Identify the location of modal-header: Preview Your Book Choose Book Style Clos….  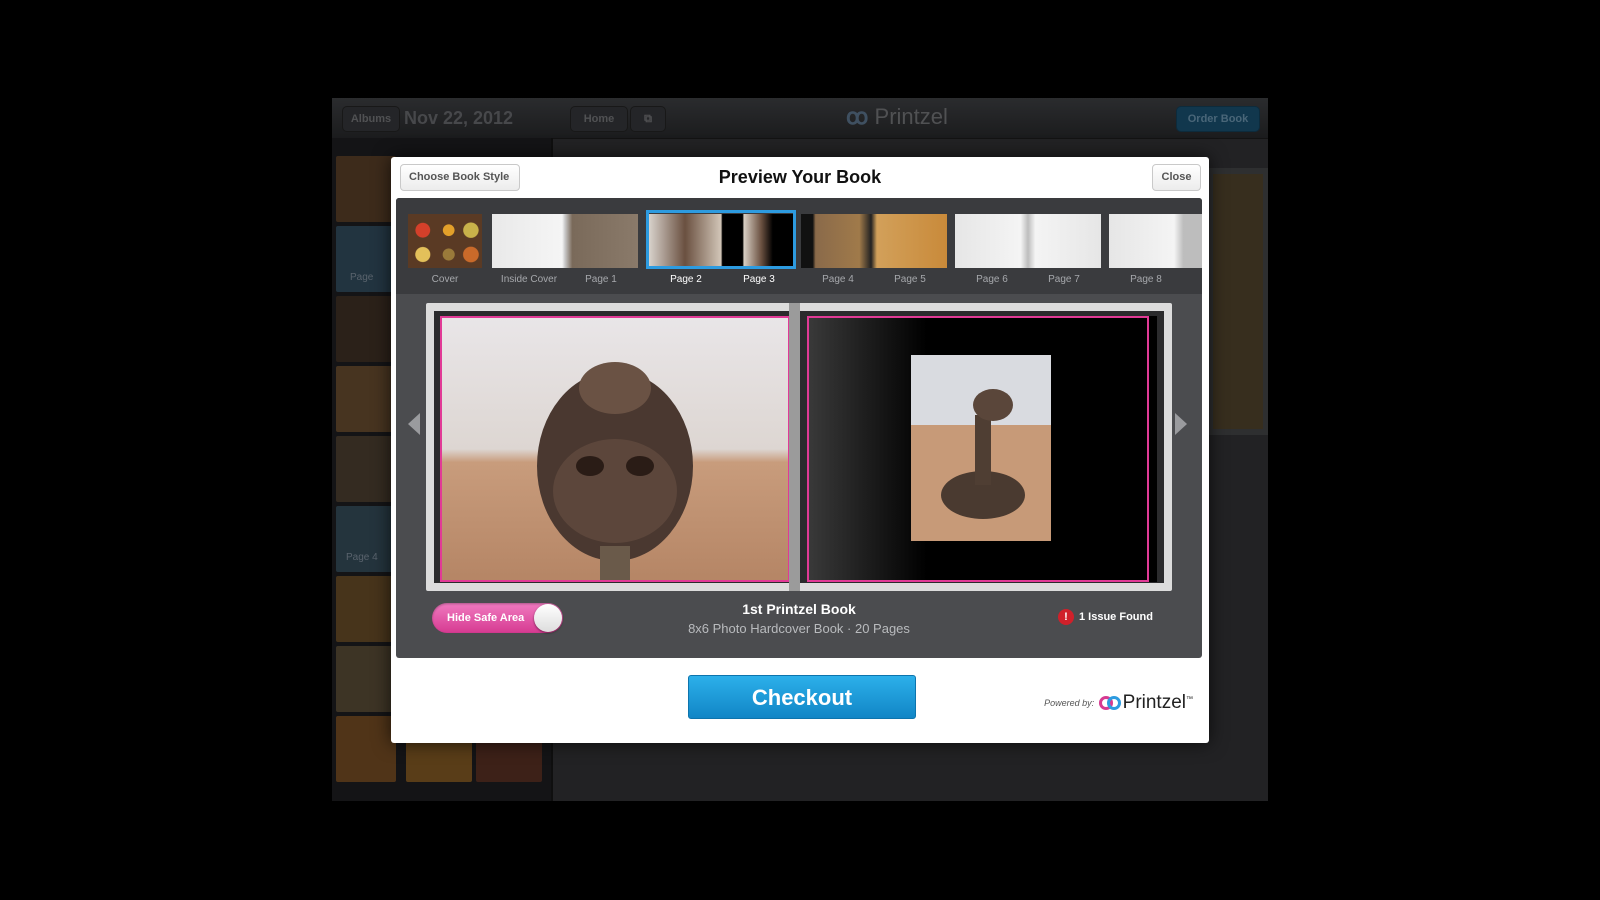
(800, 177).